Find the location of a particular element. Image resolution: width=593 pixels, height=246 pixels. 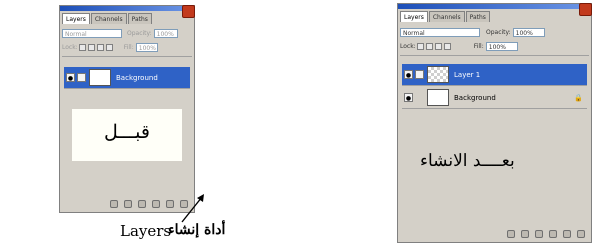

tab-layers: Layers is located at coordinates (414, 16).